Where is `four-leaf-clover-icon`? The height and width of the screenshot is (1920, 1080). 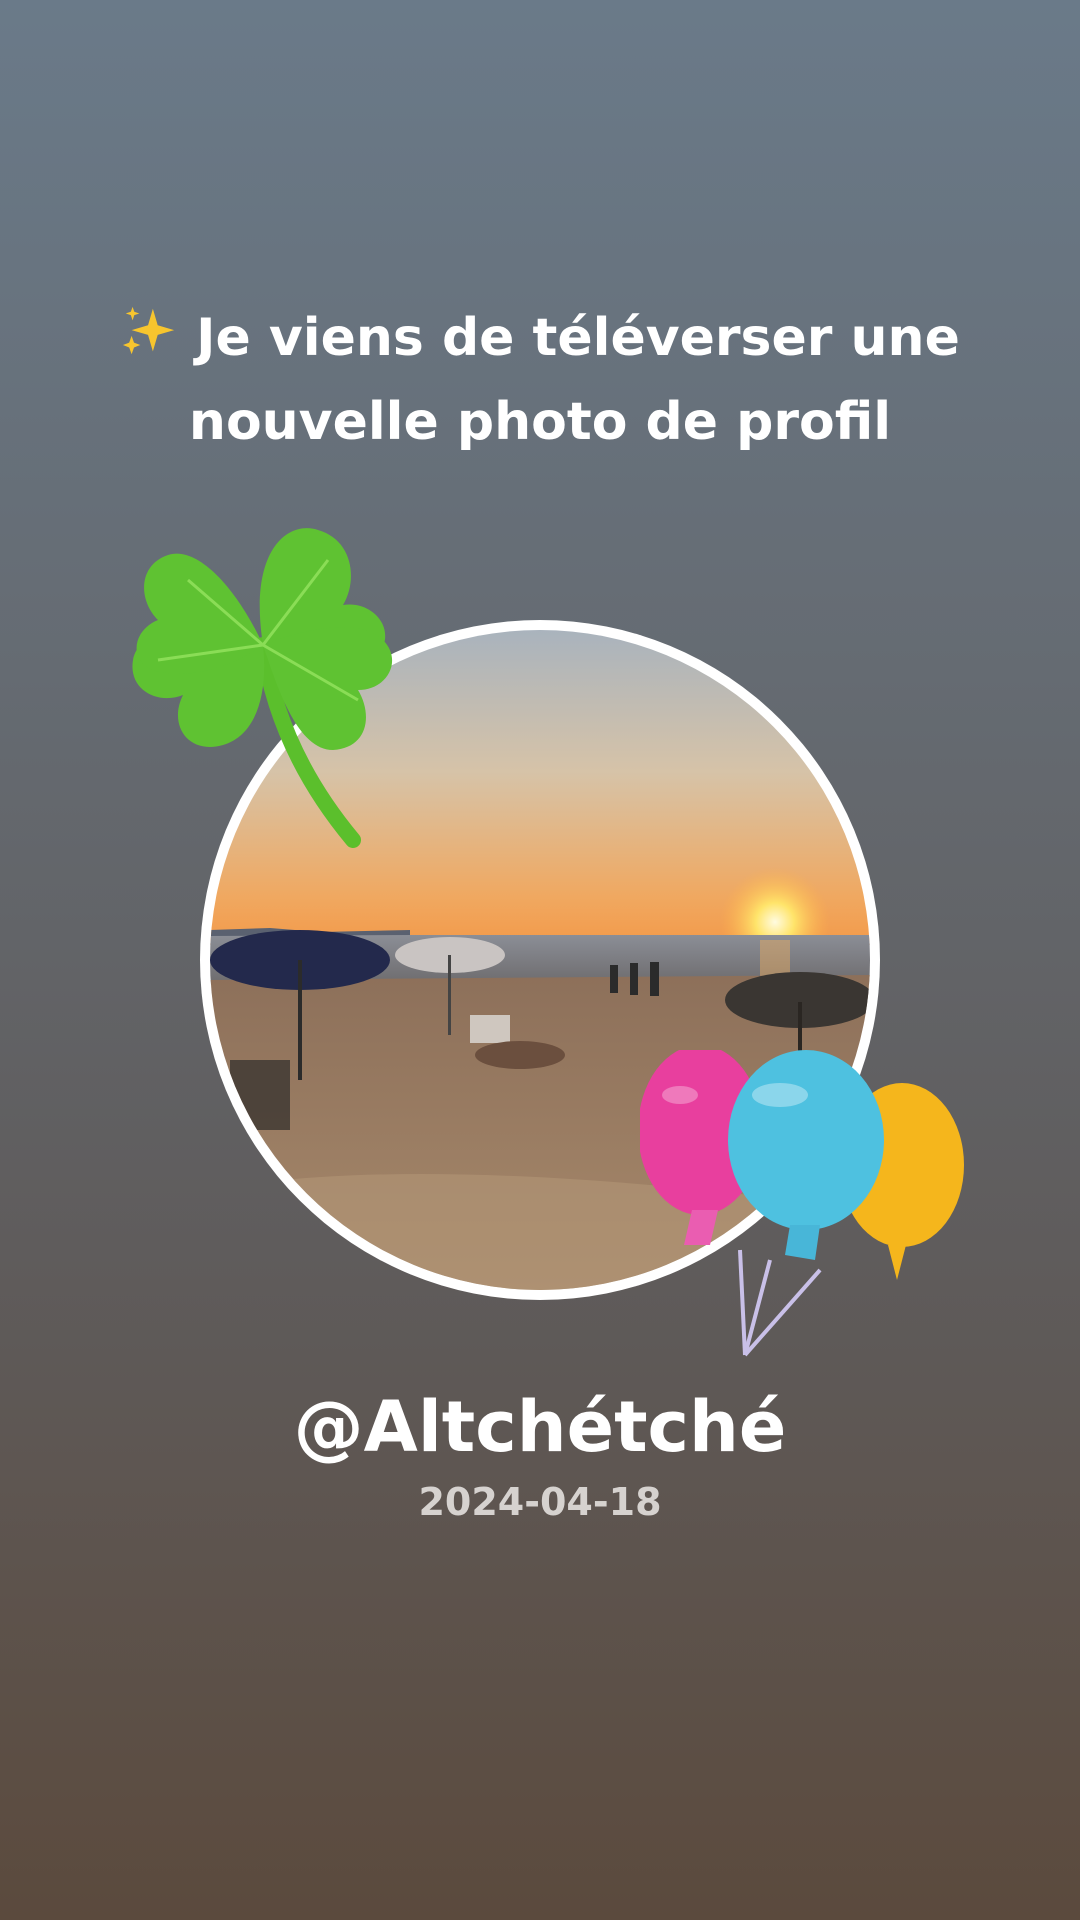
four-leaf-clover-icon is located at coordinates (262, 688).